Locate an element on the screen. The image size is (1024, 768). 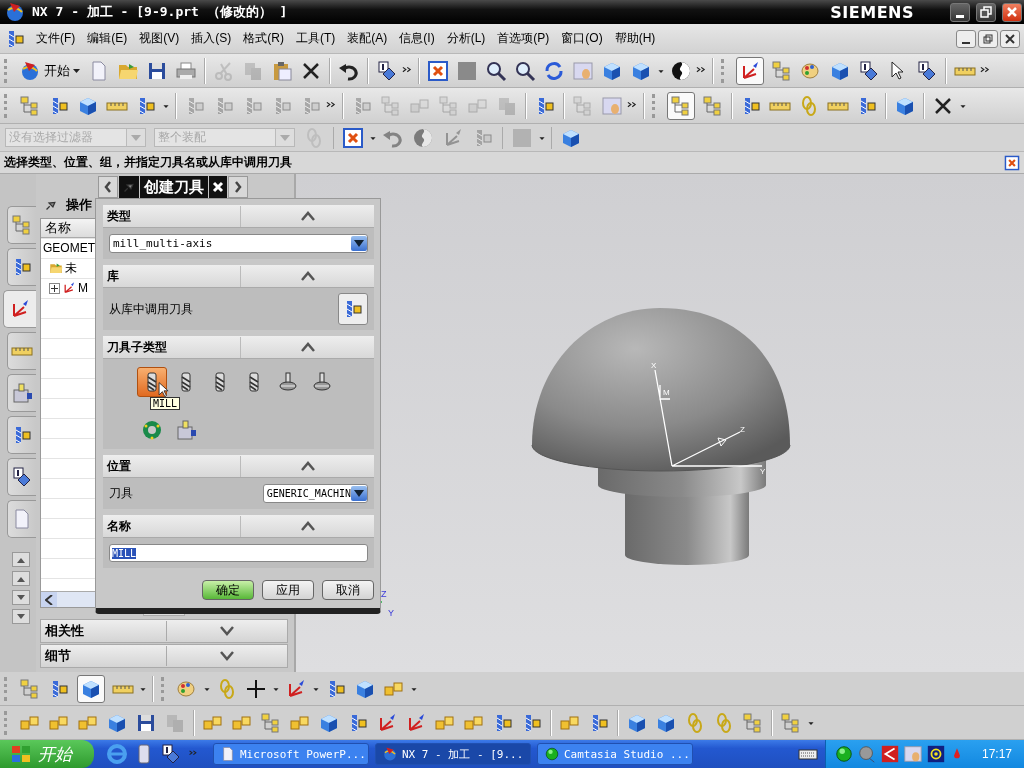
scroll-left-button is located at coordinates (49, 599).